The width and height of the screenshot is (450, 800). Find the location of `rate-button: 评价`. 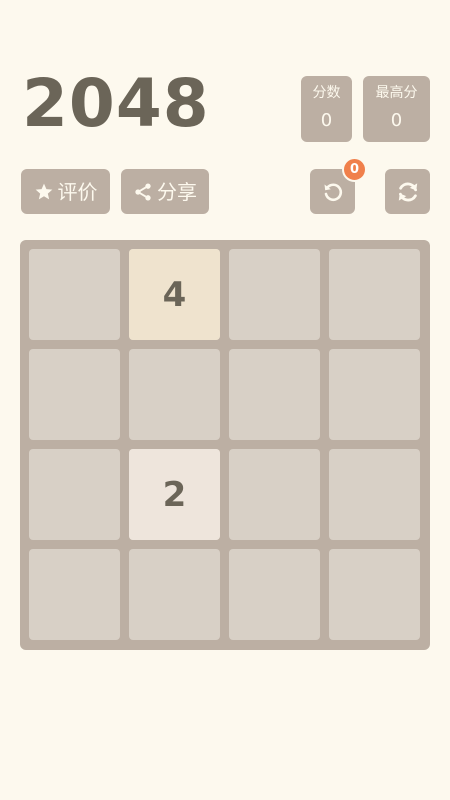

rate-button: 评价 is located at coordinates (65, 191).